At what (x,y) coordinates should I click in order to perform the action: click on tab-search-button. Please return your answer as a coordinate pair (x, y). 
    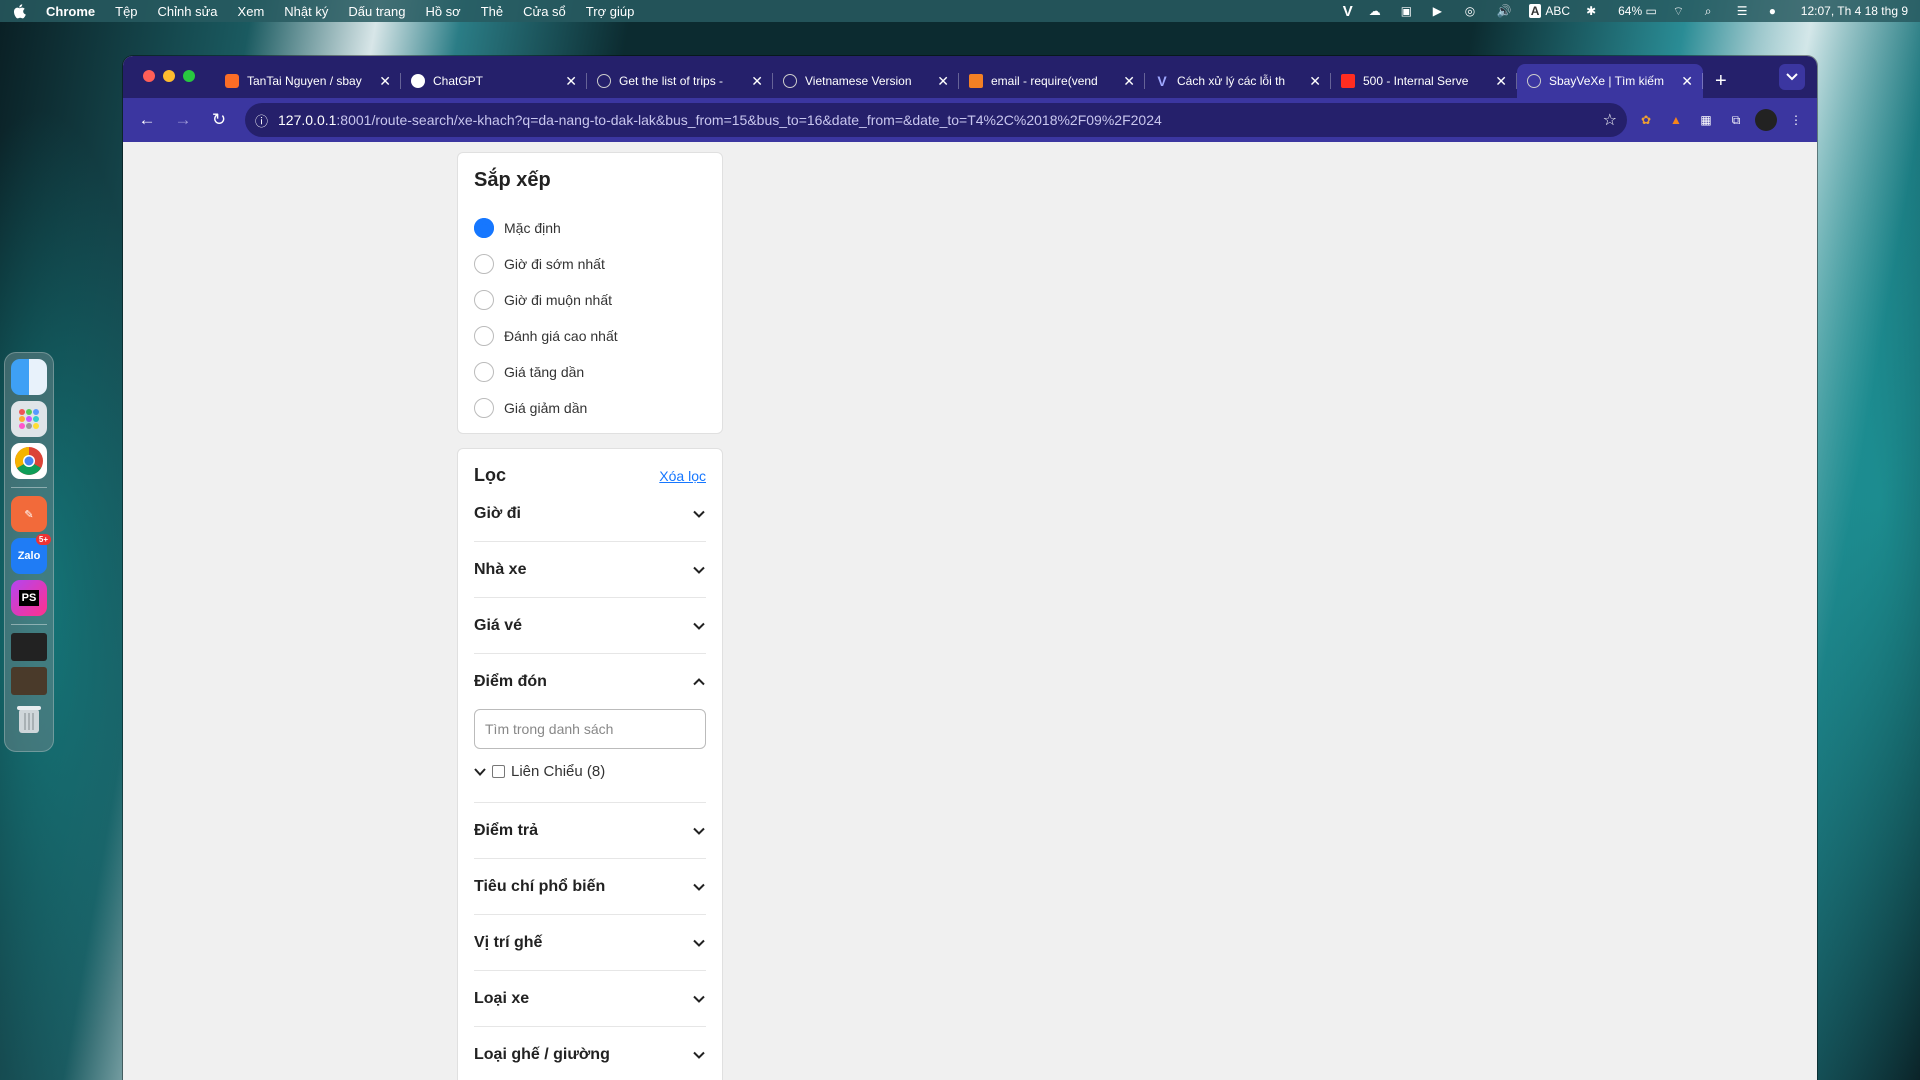
    Looking at the image, I should click on (1792, 77).